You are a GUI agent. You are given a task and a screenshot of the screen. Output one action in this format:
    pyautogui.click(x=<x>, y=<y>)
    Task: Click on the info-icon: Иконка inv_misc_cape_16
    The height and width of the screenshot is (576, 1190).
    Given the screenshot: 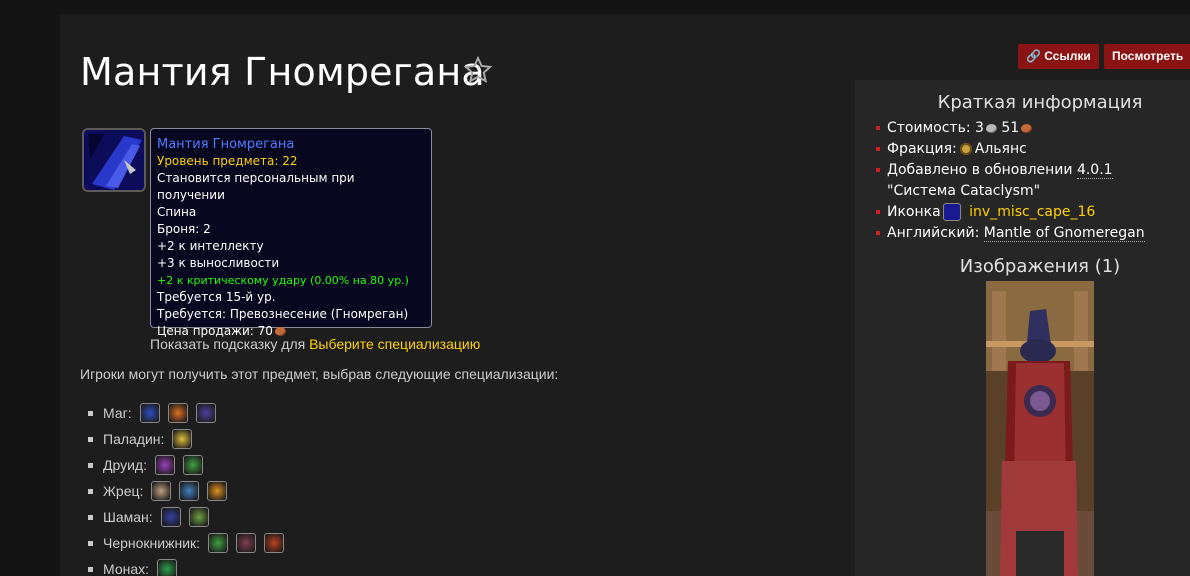 What is the action you would take?
    pyautogui.click(x=1026, y=212)
    